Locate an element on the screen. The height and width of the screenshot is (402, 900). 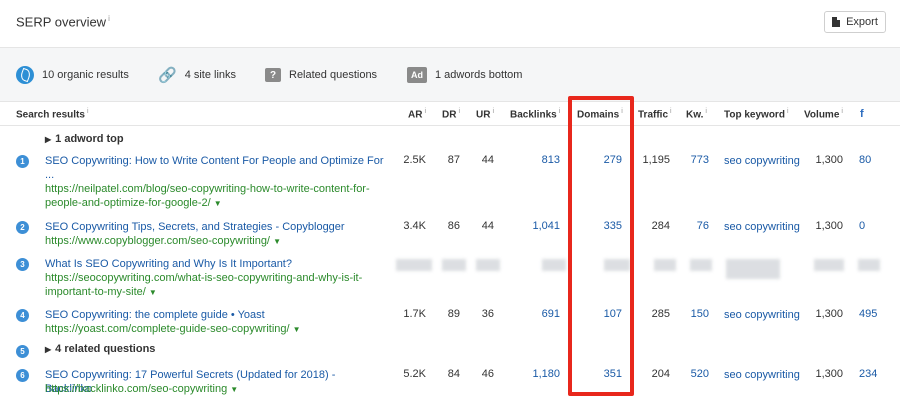
backlinks-value: 1,041 is located at coordinates (540, 226).